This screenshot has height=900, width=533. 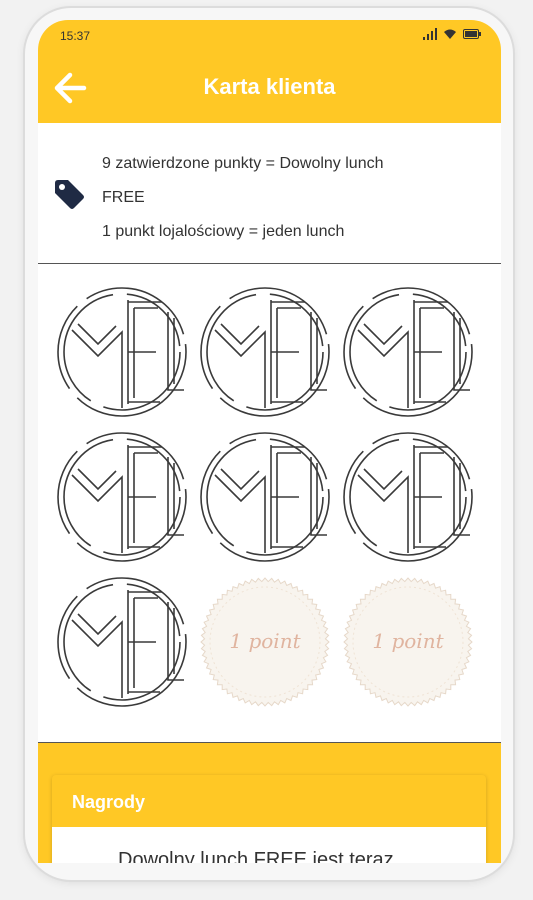 I want to click on wifi-icon, so click(x=450, y=34).